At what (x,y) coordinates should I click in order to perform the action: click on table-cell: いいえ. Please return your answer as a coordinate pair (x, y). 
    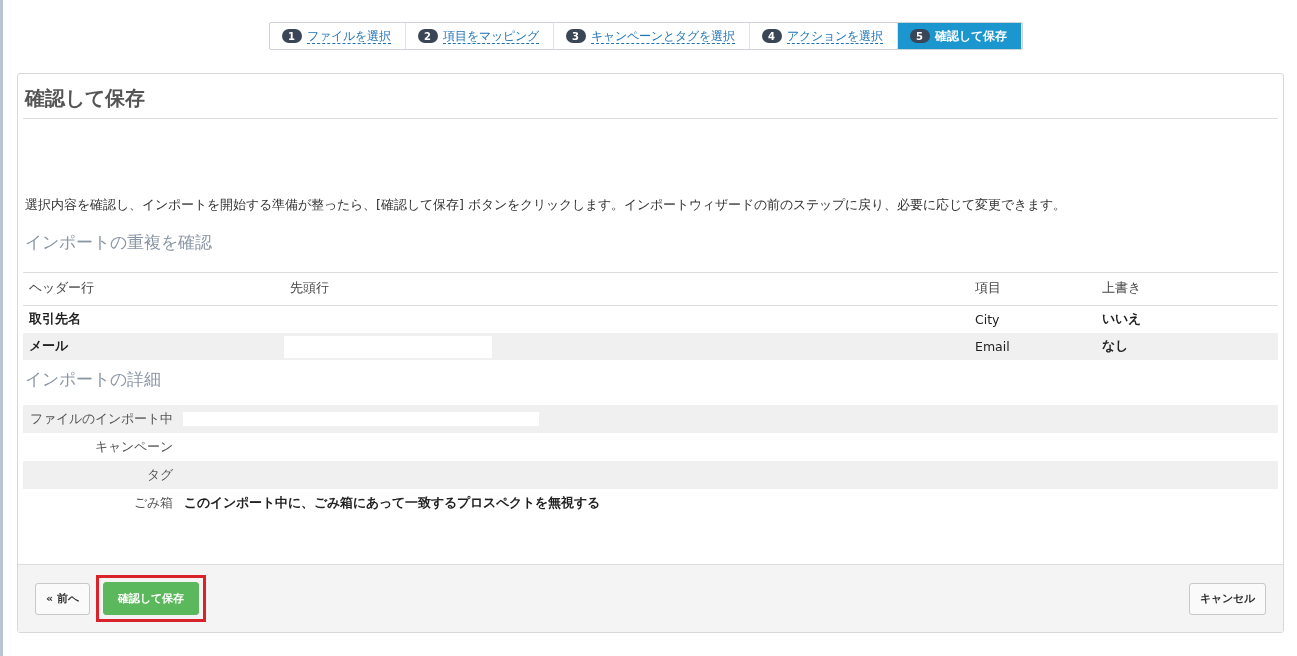
    Looking at the image, I should click on (1121, 318).